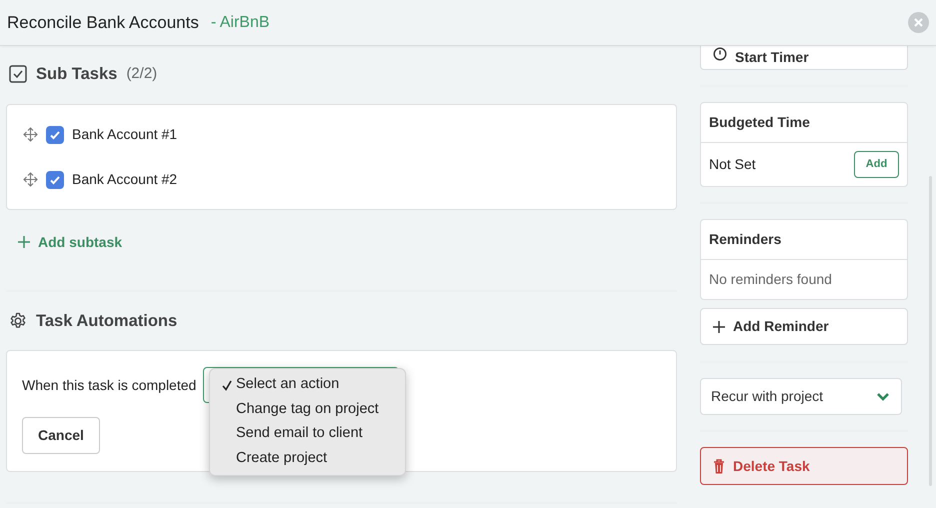 The image size is (936, 508). What do you see at coordinates (719, 466) in the screenshot?
I see `trash-icon` at bounding box center [719, 466].